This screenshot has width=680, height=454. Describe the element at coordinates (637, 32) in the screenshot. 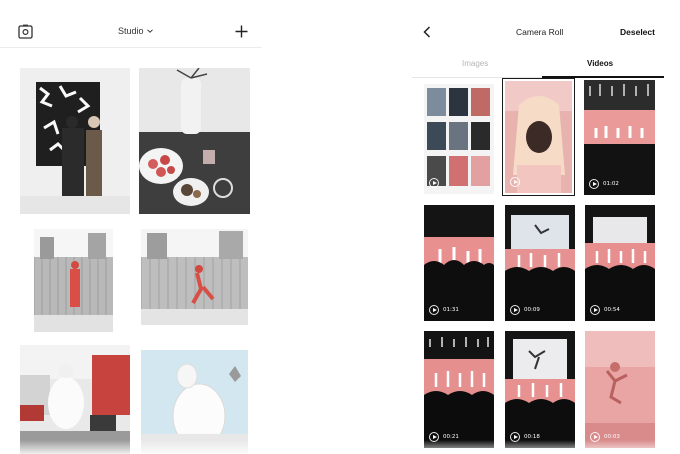

I see `deselect-button: Deselect` at that location.